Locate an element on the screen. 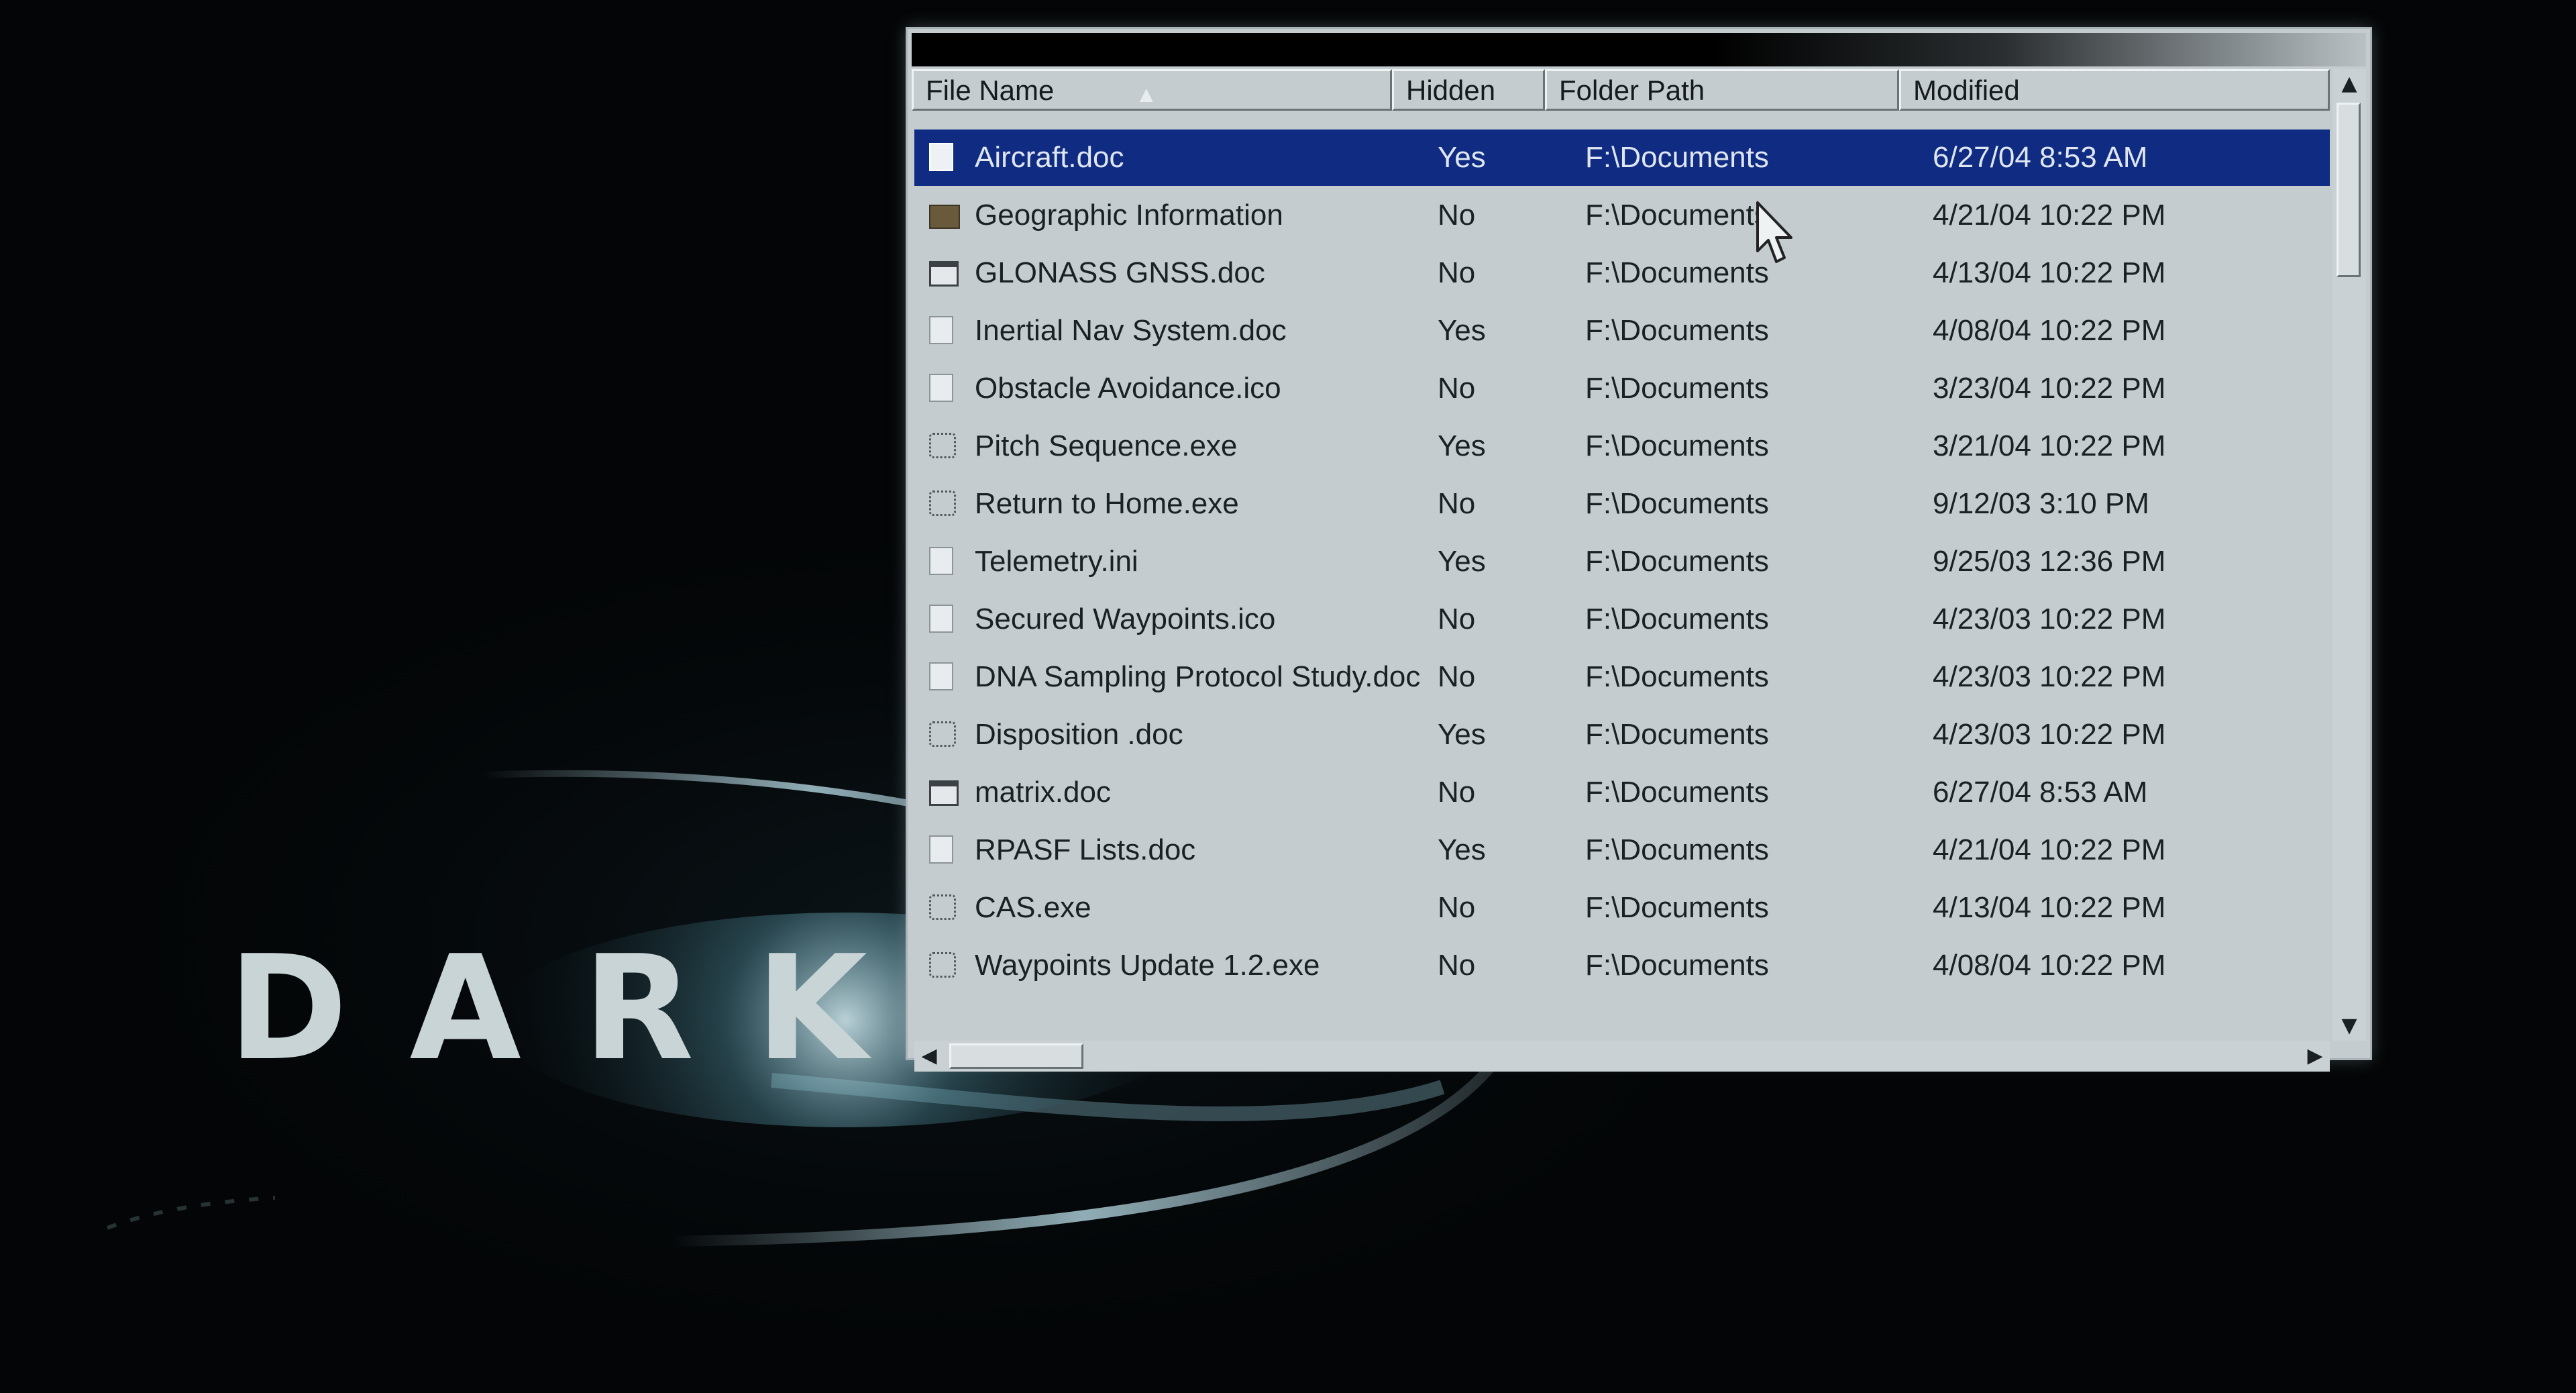 The height and width of the screenshot is (1393, 2576). modified-cell: 9/25/03 12:36 PM is located at coordinates (2049, 561).